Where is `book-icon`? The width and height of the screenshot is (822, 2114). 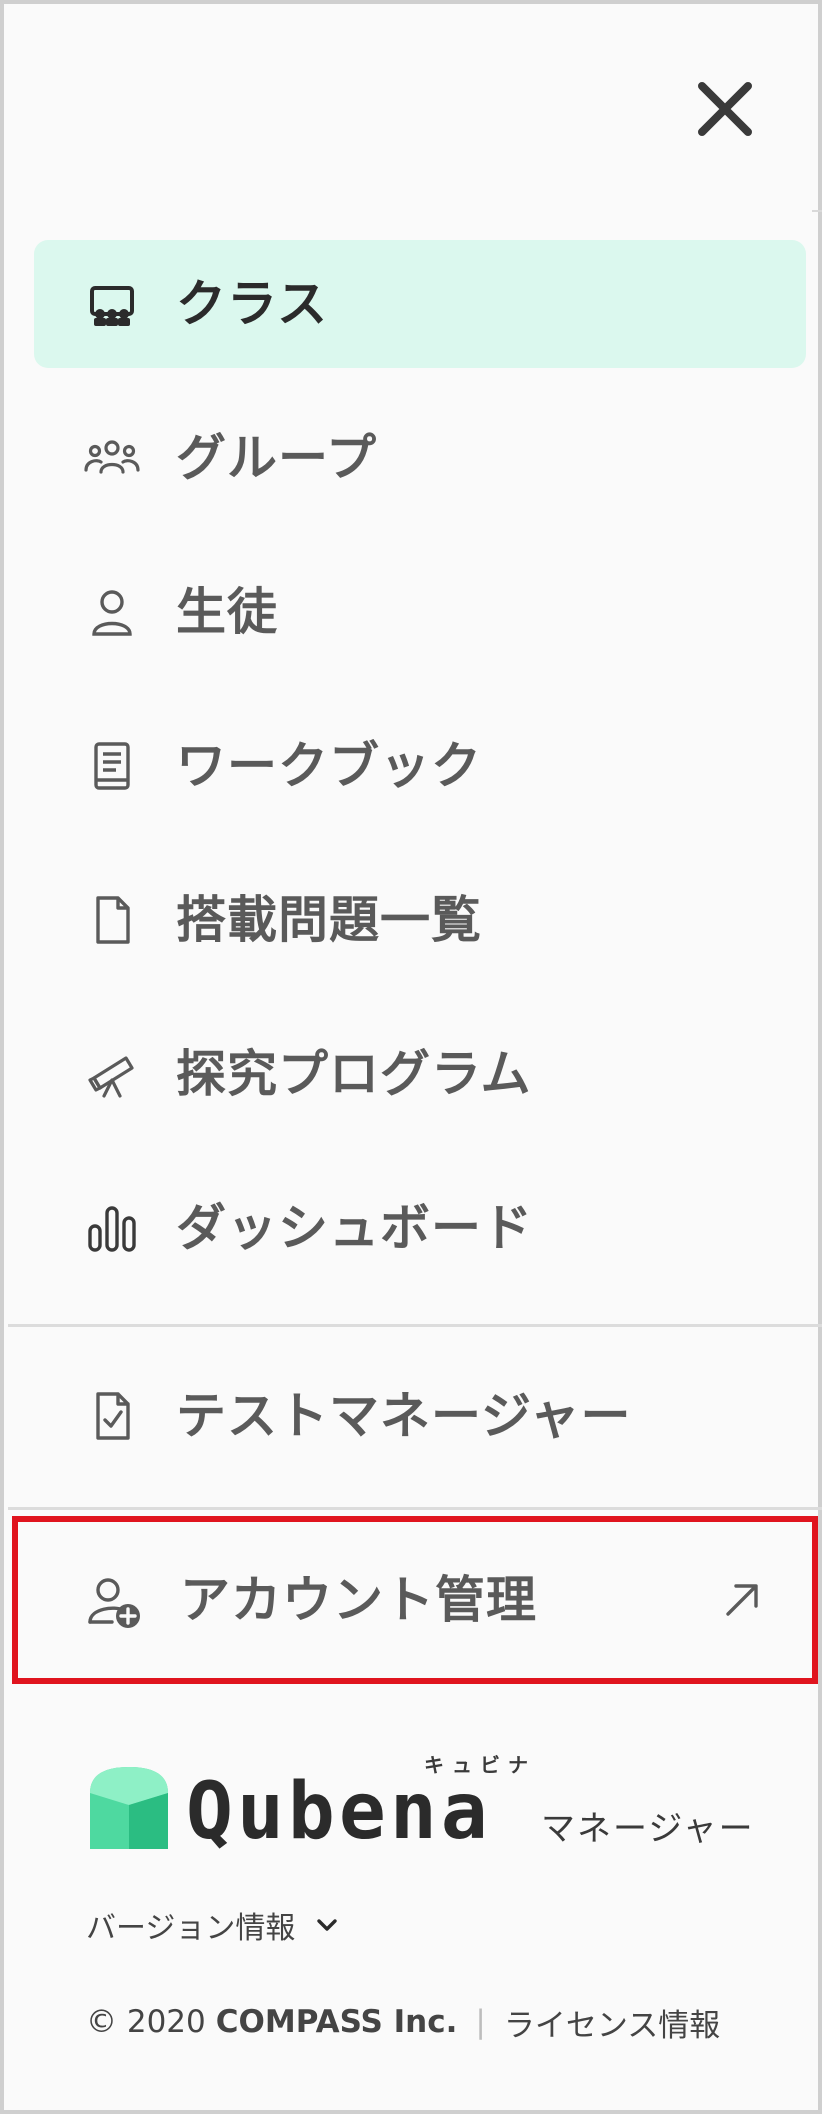 book-icon is located at coordinates (112, 766).